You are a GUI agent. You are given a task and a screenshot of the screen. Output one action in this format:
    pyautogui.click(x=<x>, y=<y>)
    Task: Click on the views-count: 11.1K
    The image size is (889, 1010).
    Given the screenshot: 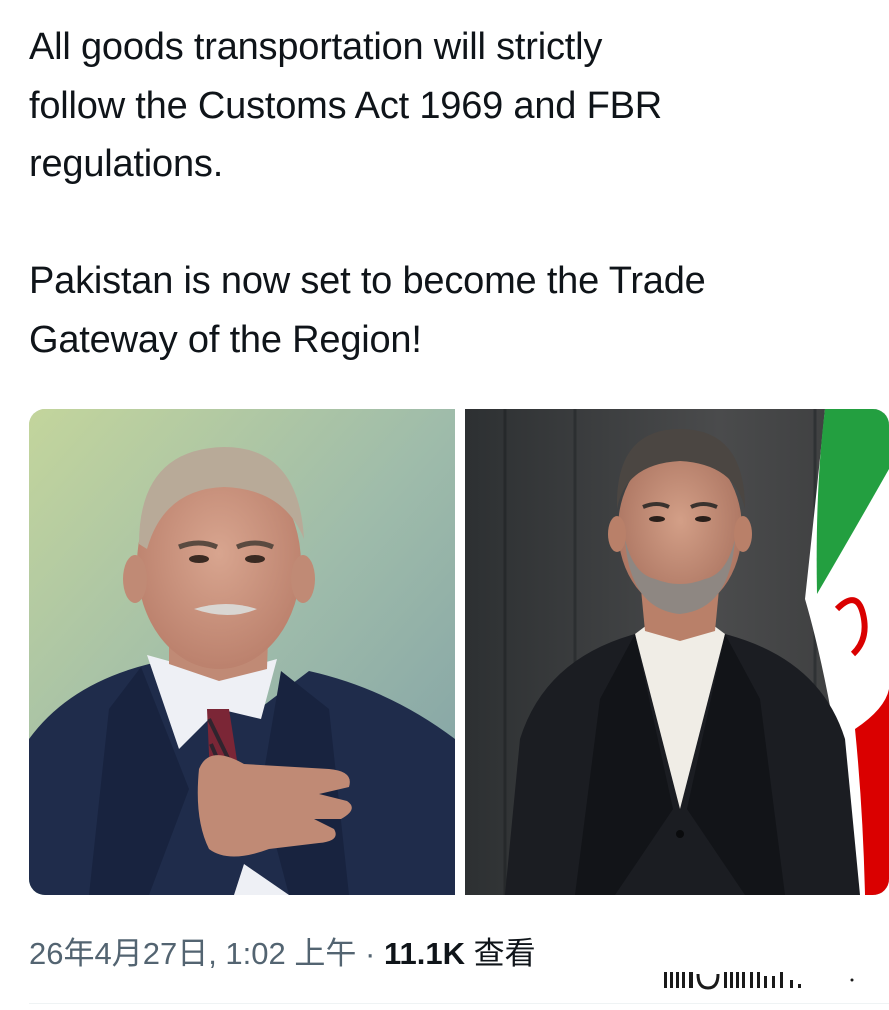 What is the action you would take?
    pyautogui.click(x=424, y=953)
    